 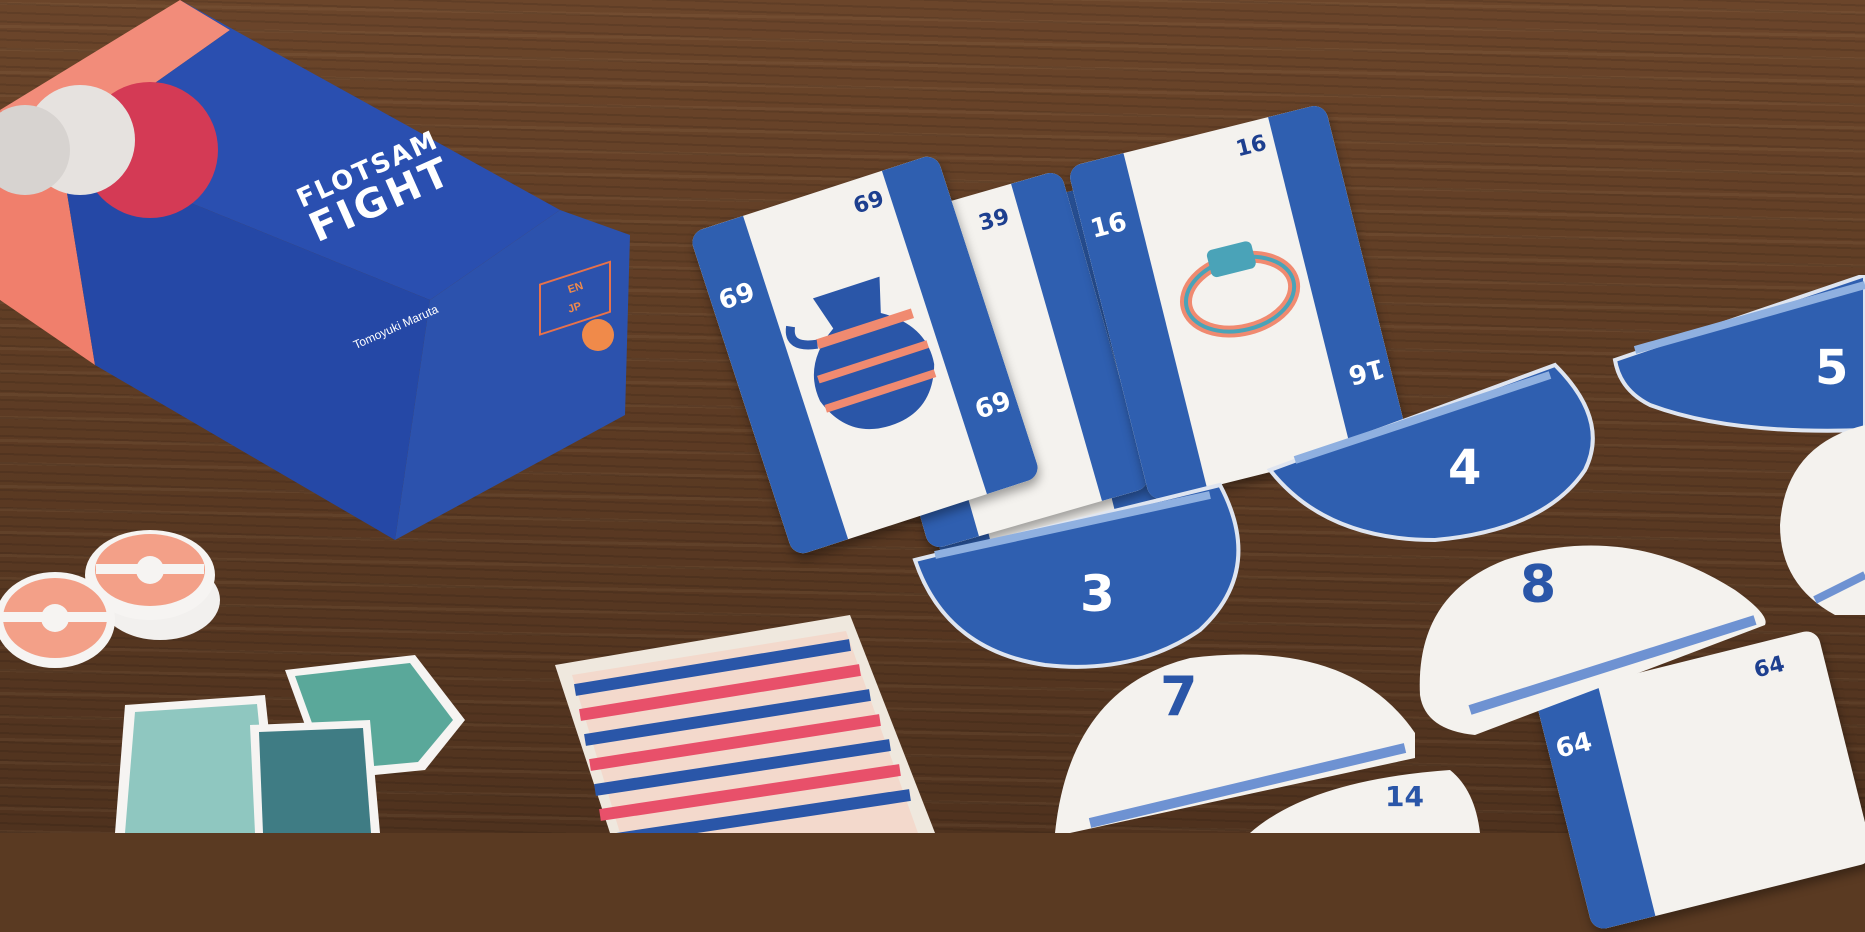 I want to click on tile-8-value: 8, so click(x=1538, y=585).